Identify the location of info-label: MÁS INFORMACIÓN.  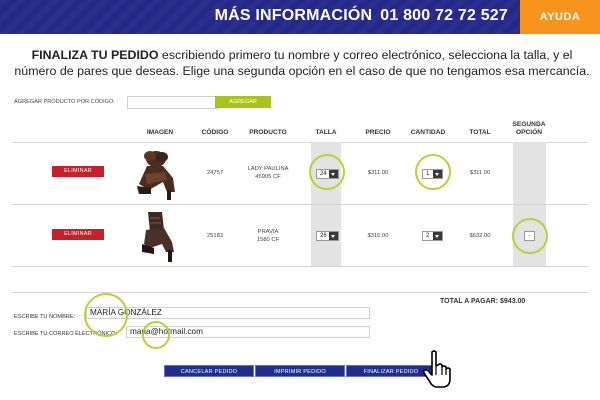
(293, 15).